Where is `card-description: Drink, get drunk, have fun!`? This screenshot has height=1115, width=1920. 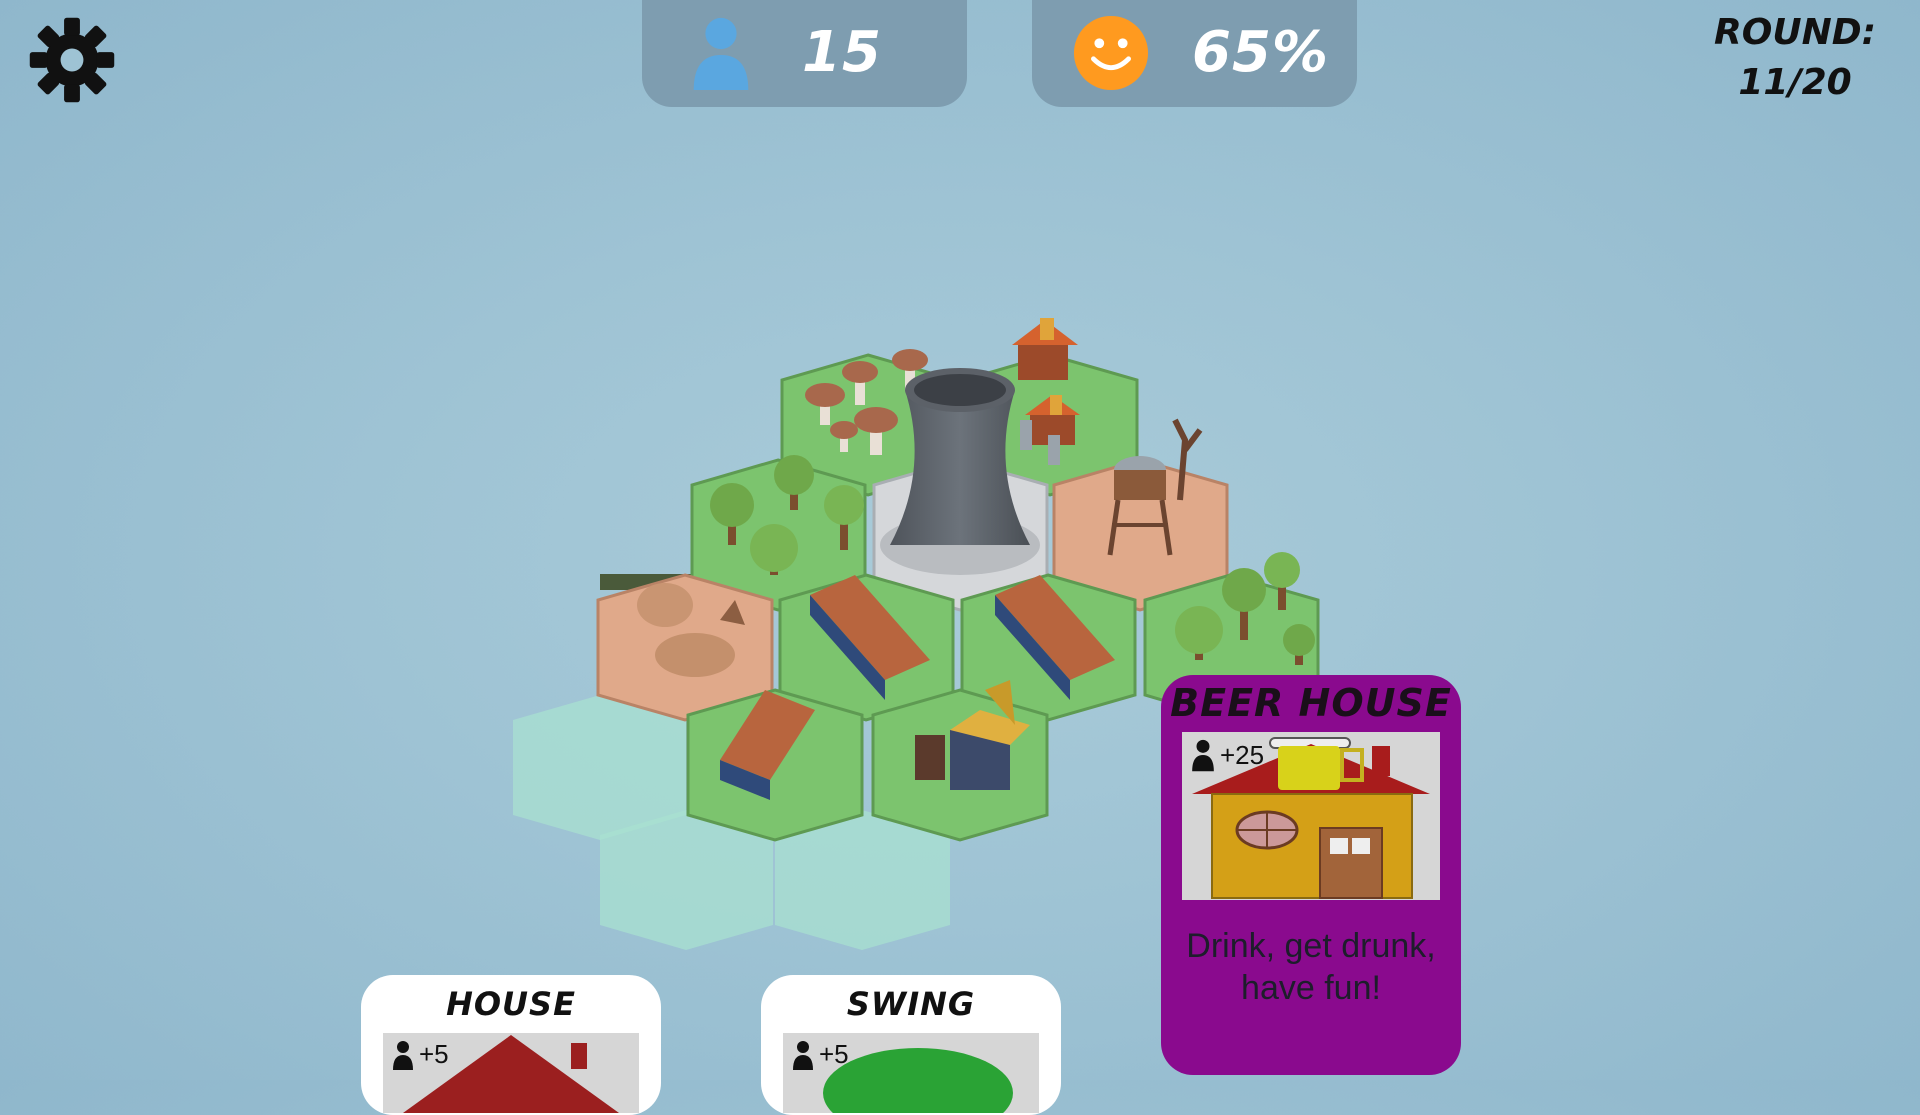 card-description: Drink, get drunk, have fun! is located at coordinates (1311, 967).